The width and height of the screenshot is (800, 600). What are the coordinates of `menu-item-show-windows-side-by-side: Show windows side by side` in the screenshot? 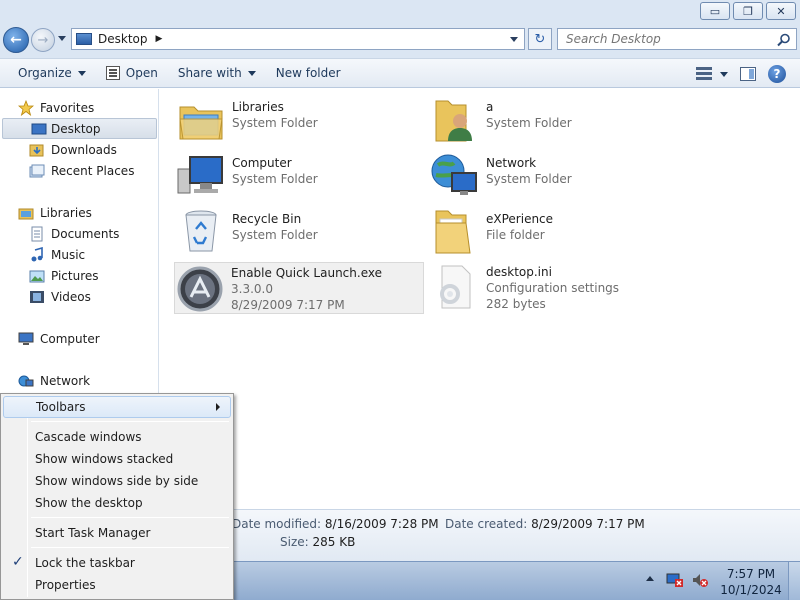 It's located at (117, 481).